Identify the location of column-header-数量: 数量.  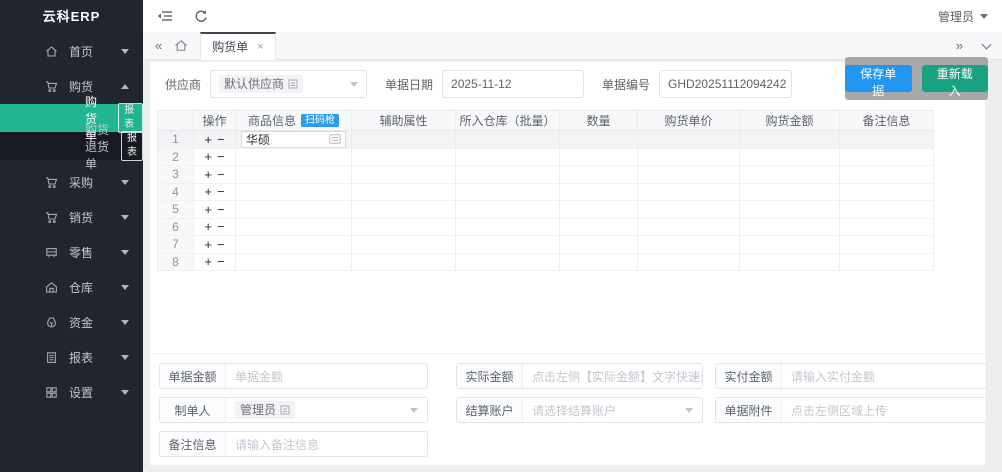
(599, 121).